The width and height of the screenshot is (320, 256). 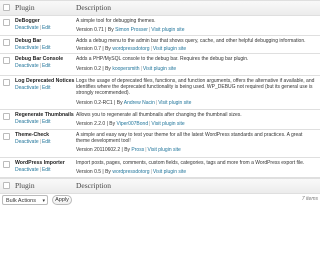 What do you see at coordinates (27, 21) in the screenshot?
I see `plugin-name: DeBogger` at bounding box center [27, 21].